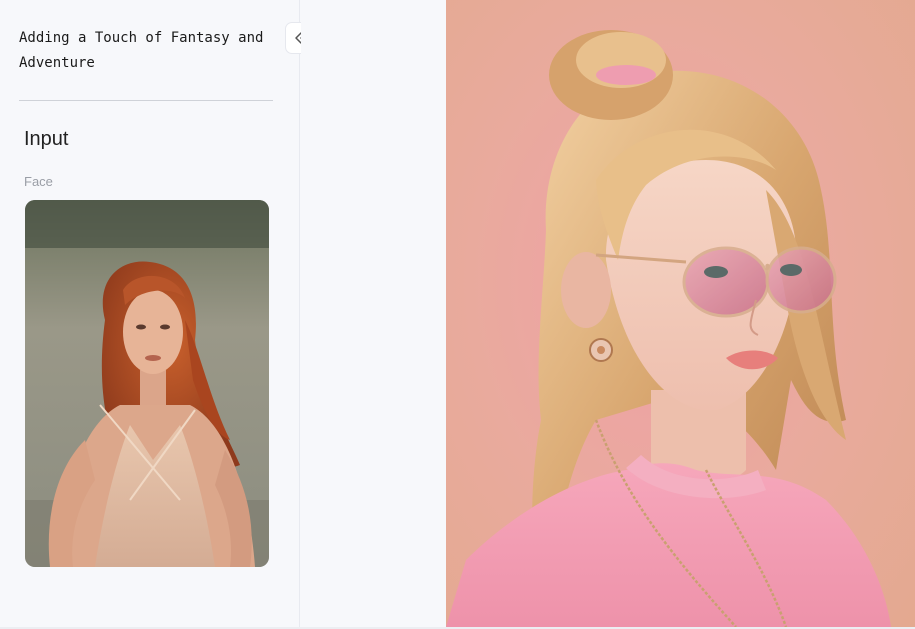 The width and height of the screenshot is (915, 629). Describe the element at coordinates (46, 139) in the screenshot. I see `input-section-title: Input` at that location.